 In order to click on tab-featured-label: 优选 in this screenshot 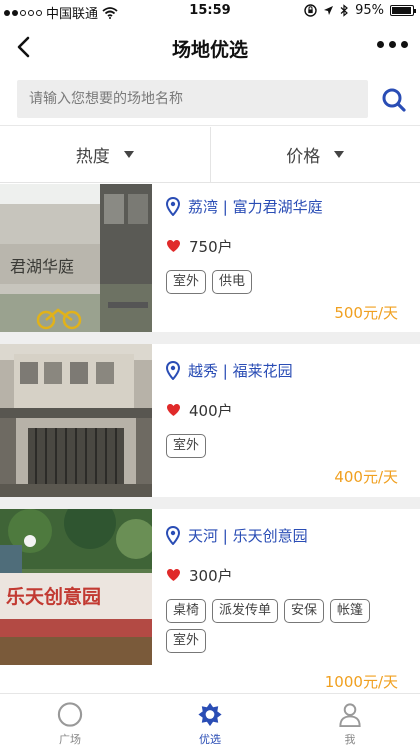, I will do `click(210, 739)`.